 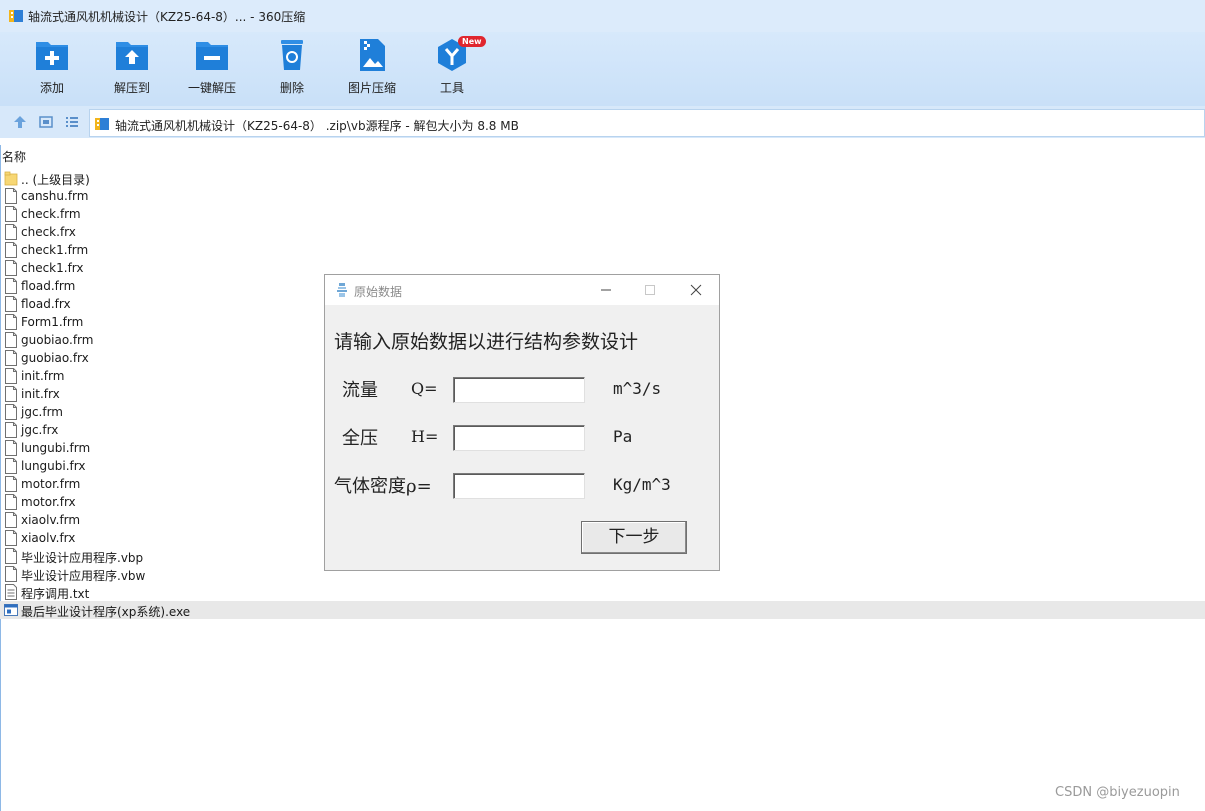 I want to click on file-name: check.frm, so click(x=51, y=214).